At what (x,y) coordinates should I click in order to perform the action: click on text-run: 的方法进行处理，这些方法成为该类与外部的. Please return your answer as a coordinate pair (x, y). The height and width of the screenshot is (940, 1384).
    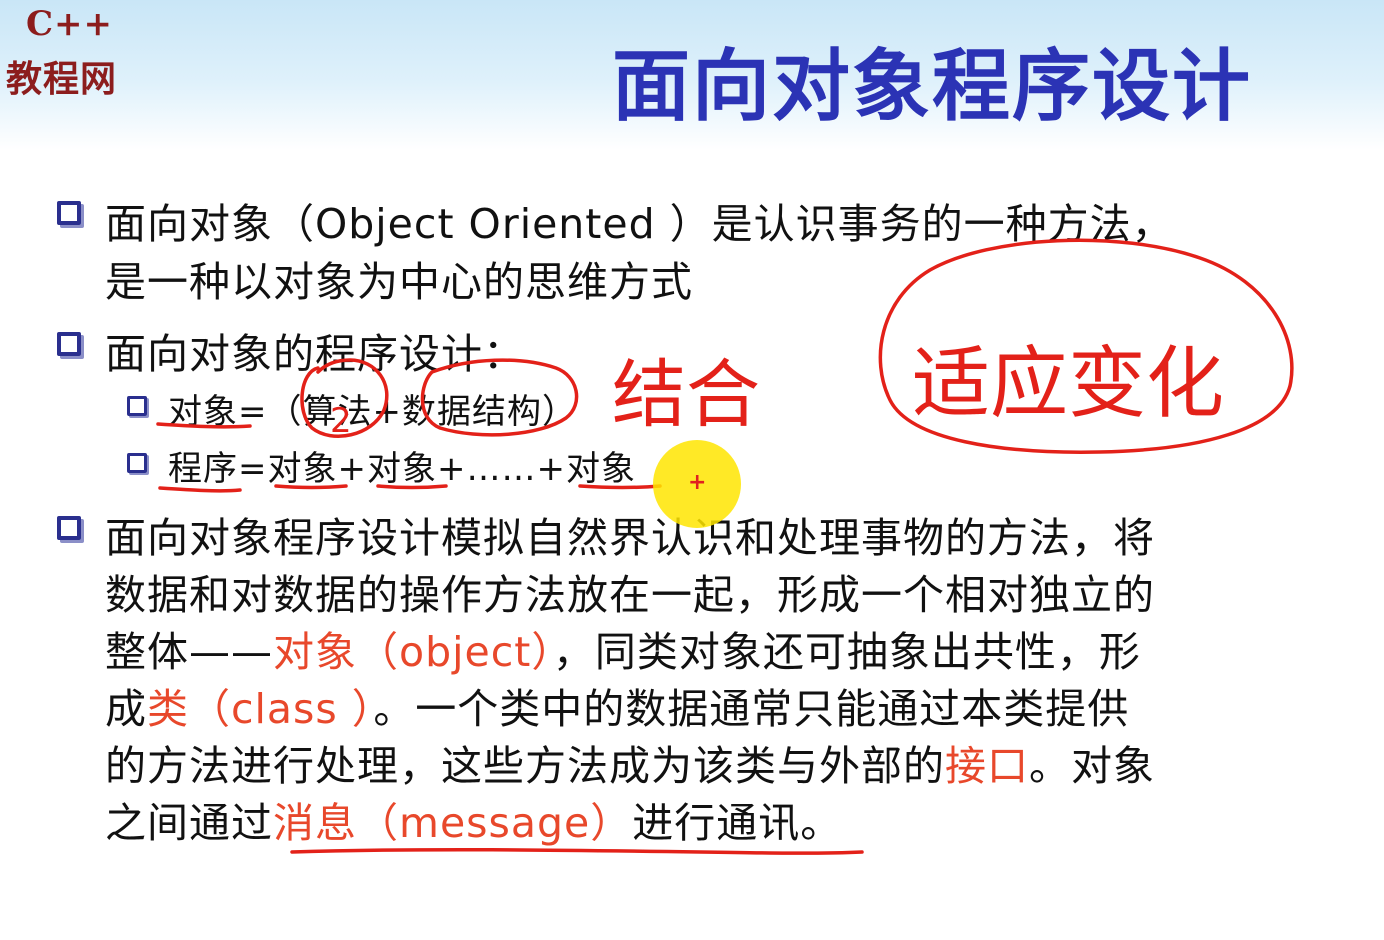
    Looking at the image, I should click on (525, 766).